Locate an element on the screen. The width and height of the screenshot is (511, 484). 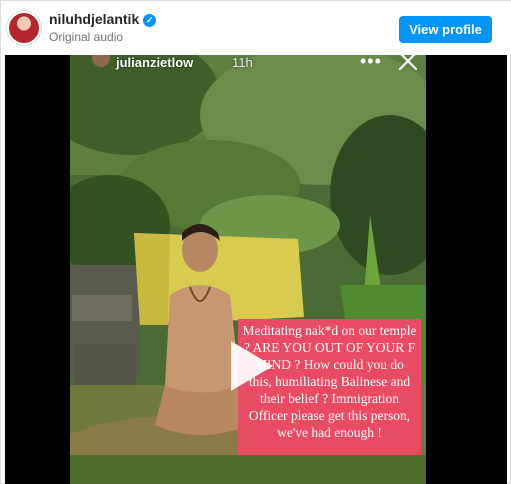
more-options-icon: ••• is located at coordinates (371, 63).